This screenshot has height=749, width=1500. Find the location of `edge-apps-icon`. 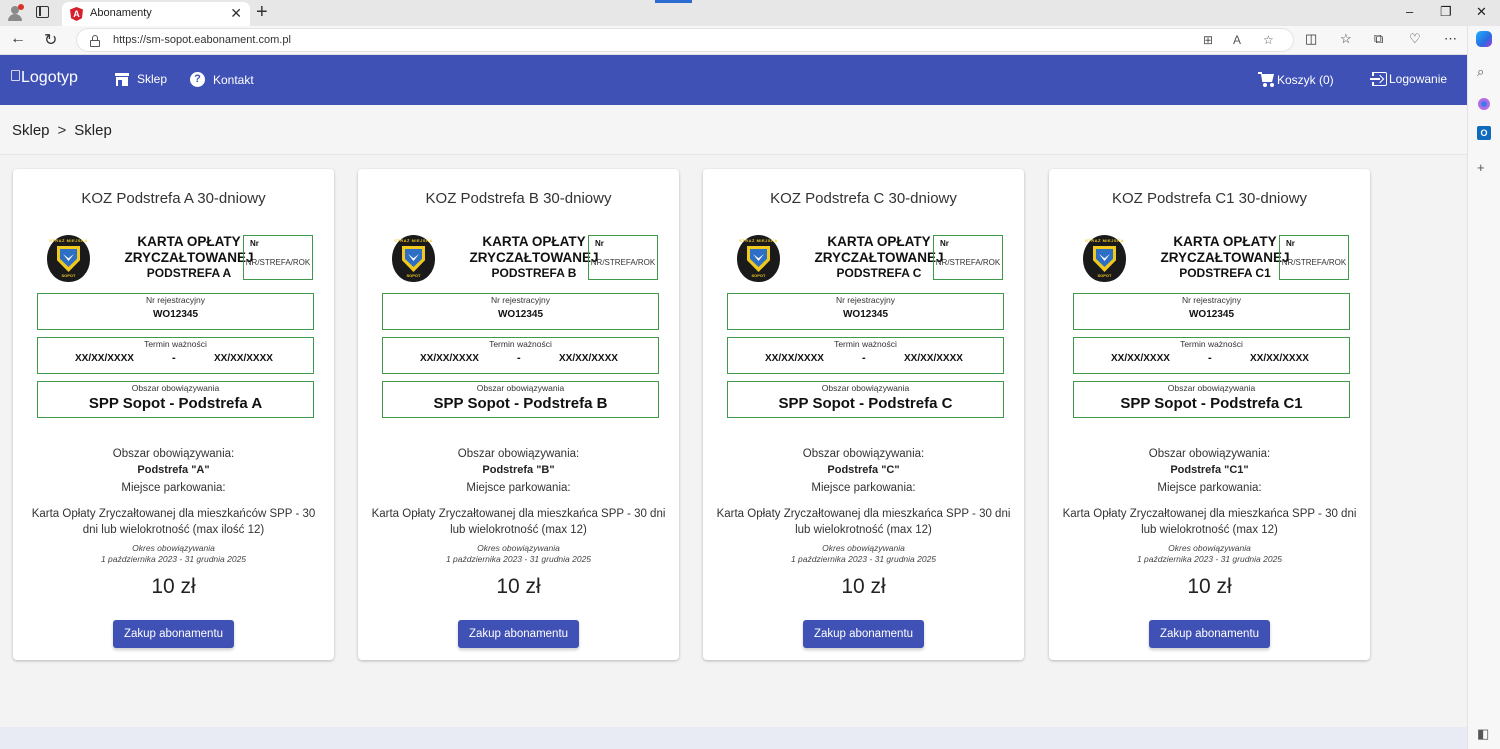

edge-apps-icon is located at coordinates (1484, 104).